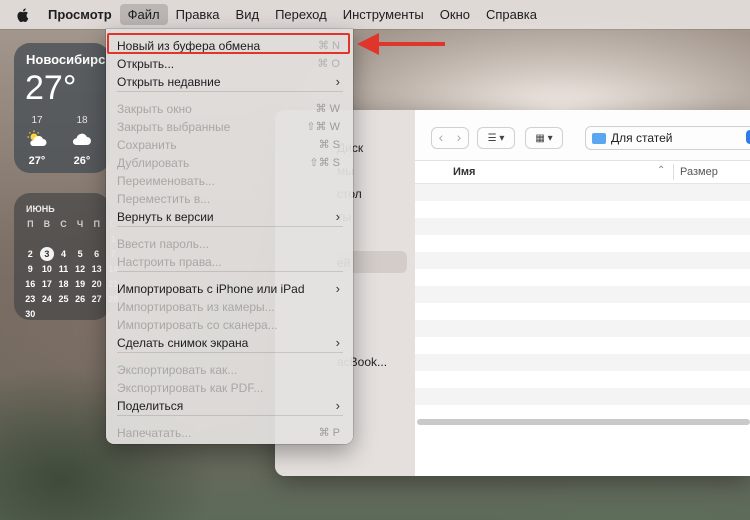  Describe the element at coordinates (748, 137) in the screenshot. I see `chevron-icon: ⌄` at that location.